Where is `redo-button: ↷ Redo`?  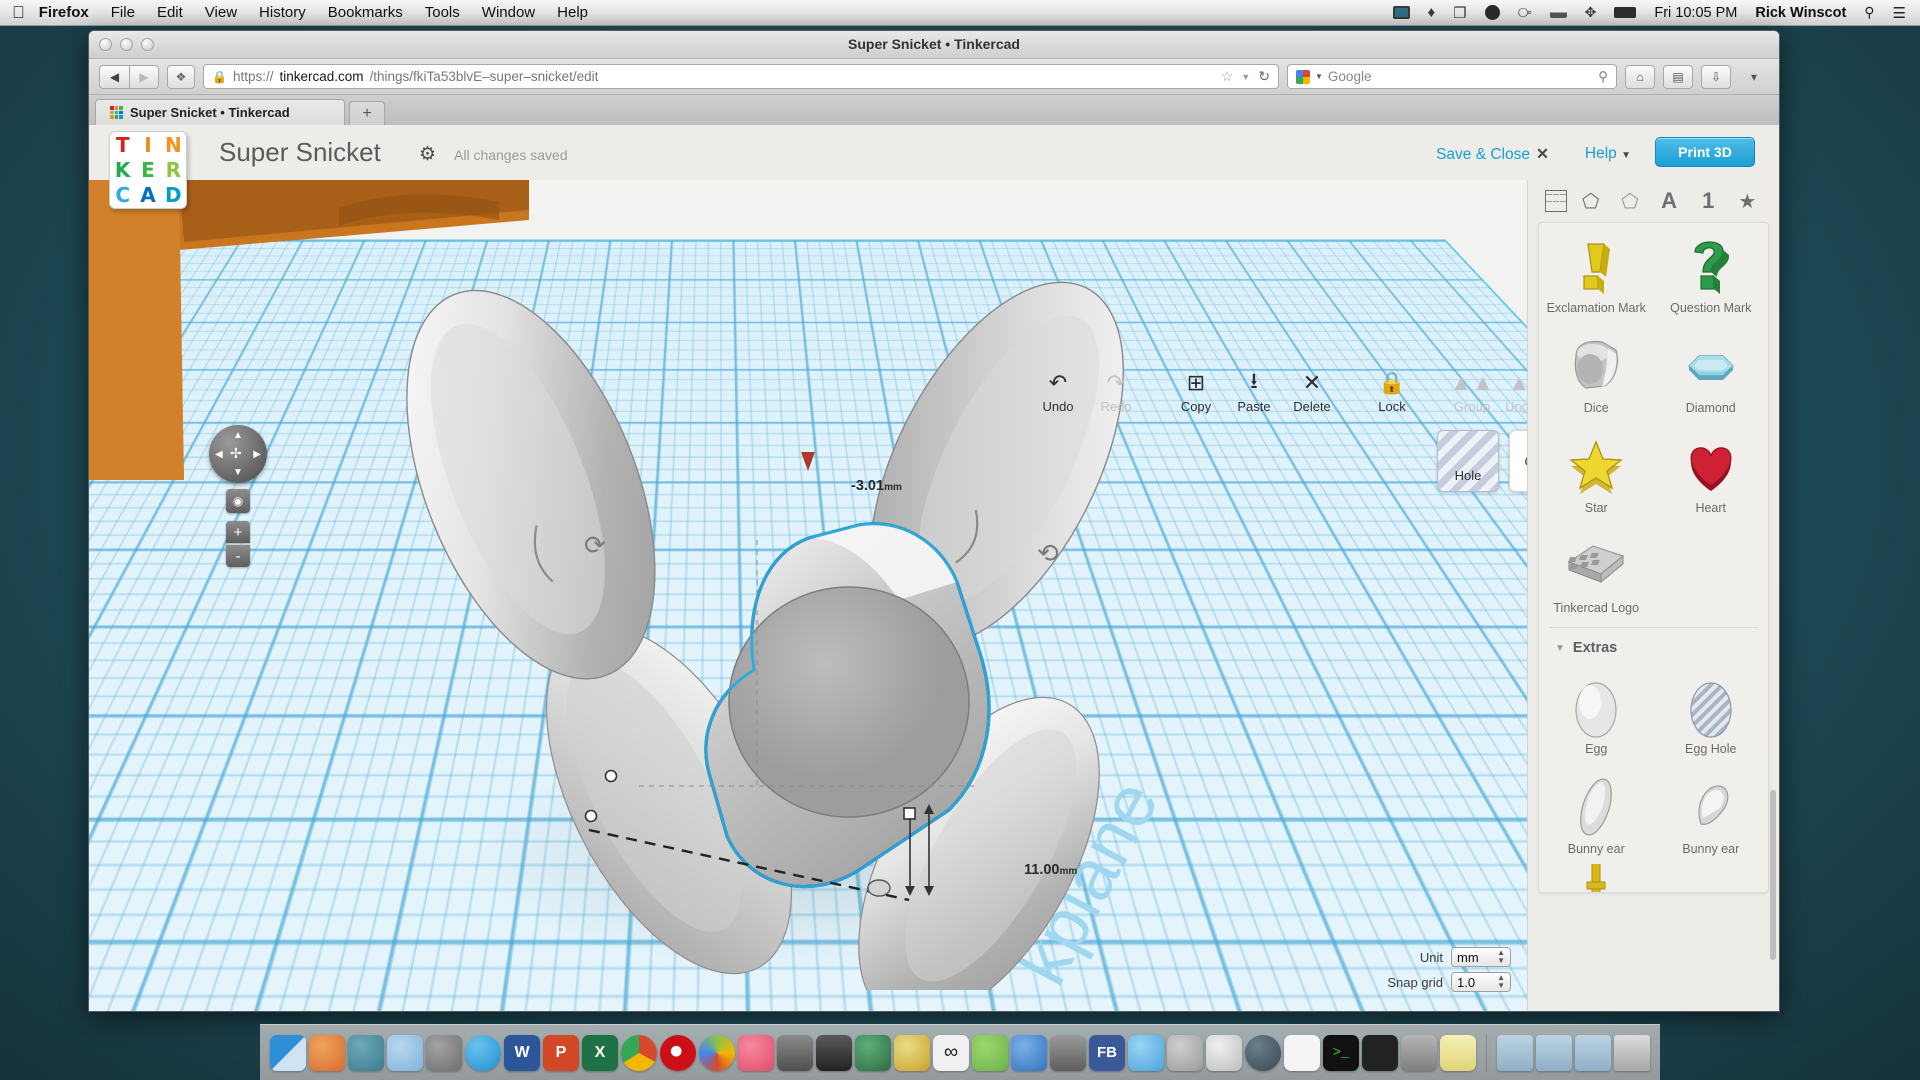 redo-button: ↷ Redo is located at coordinates (1116, 391).